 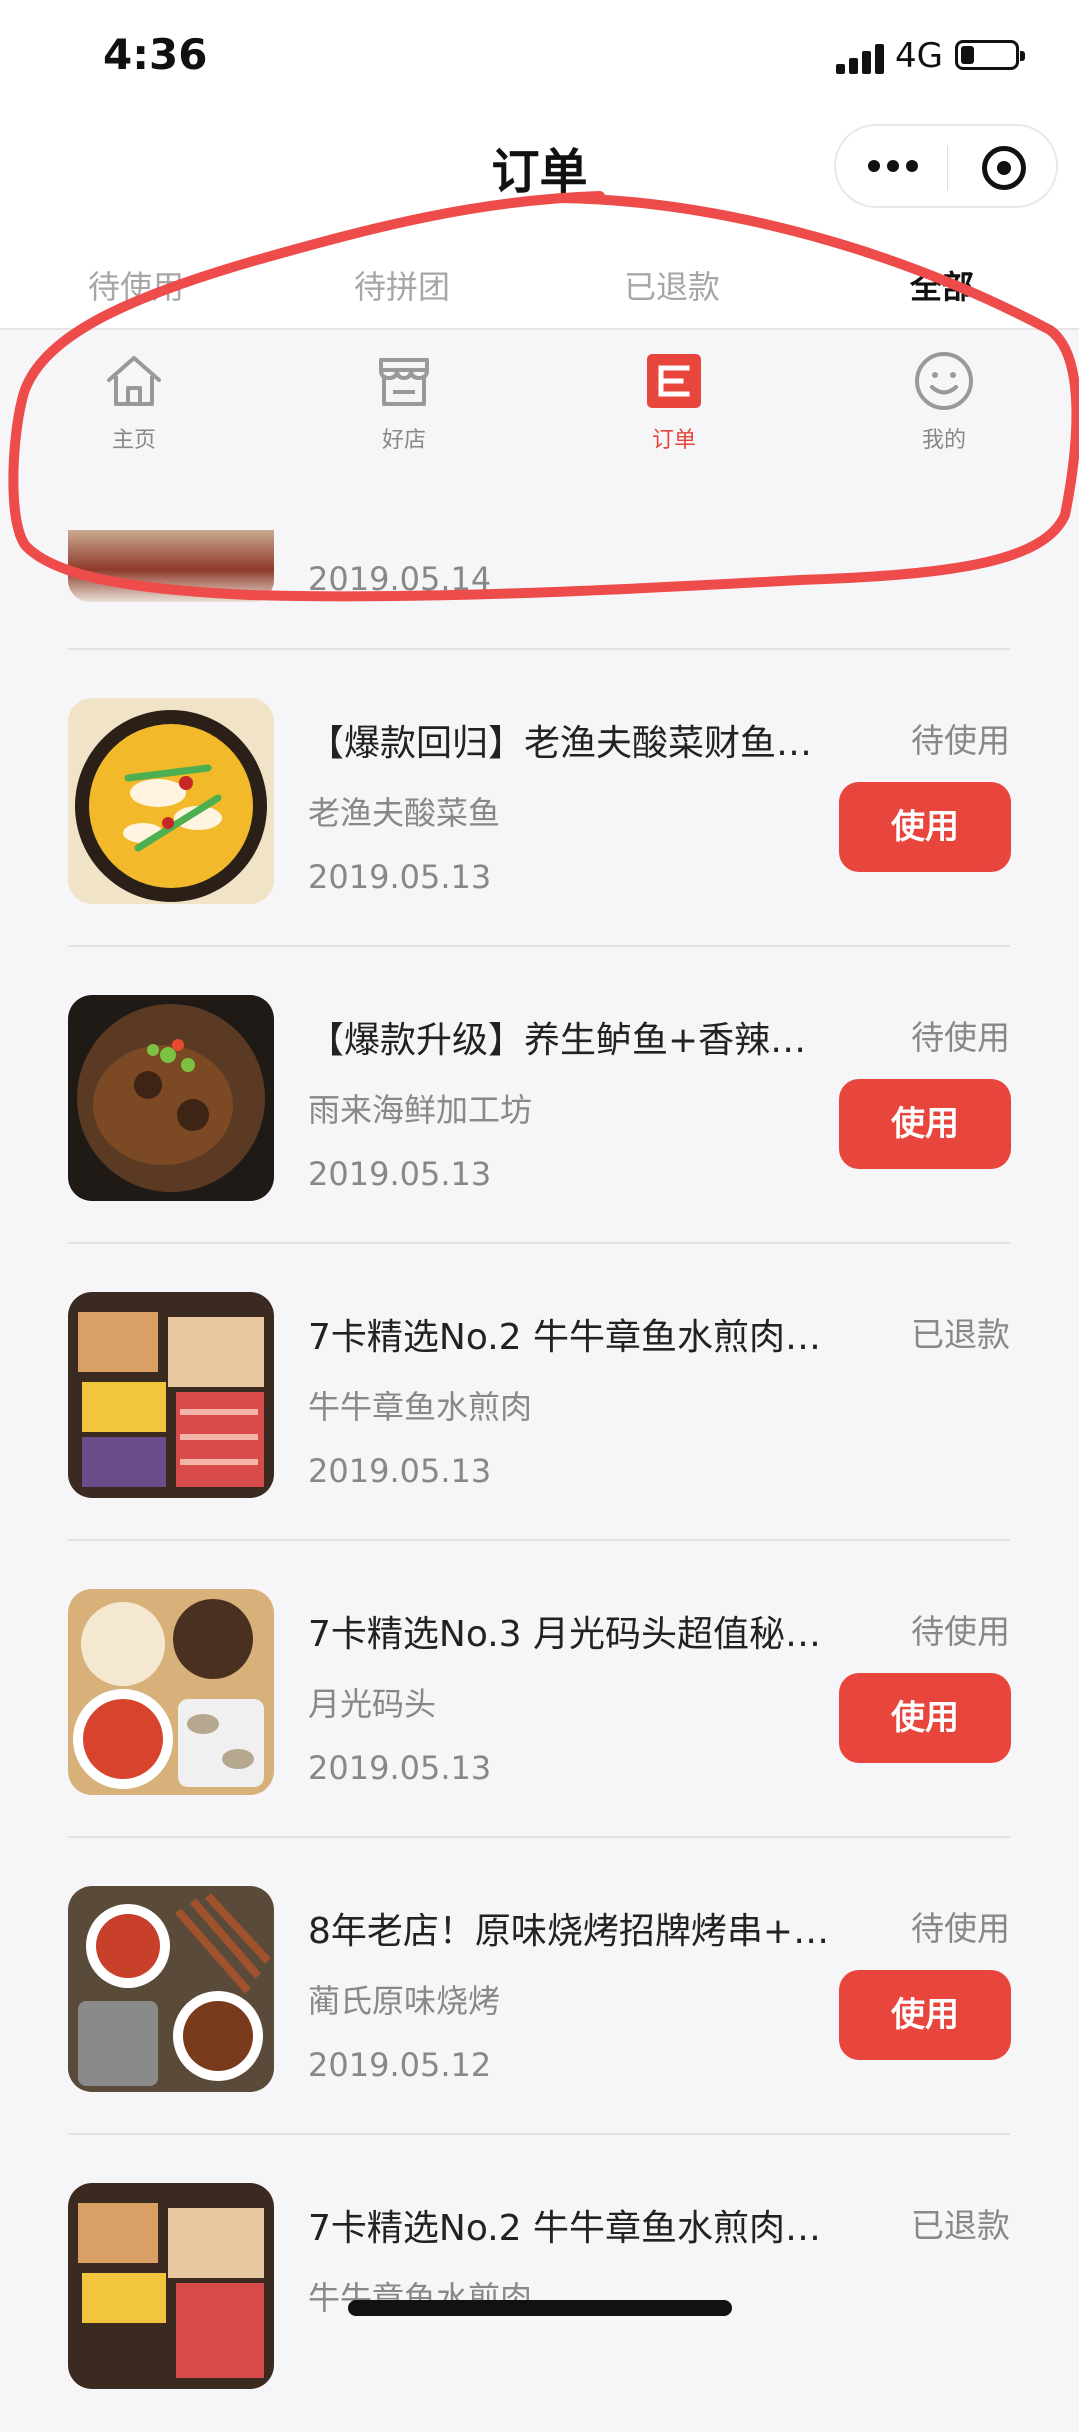 What do you see at coordinates (539, 2283) in the screenshot?
I see `order-item: 7卡精选No.2 牛牛章鱼水煎肉… 已退款 牛牛章鱼水煎肉` at bounding box center [539, 2283].